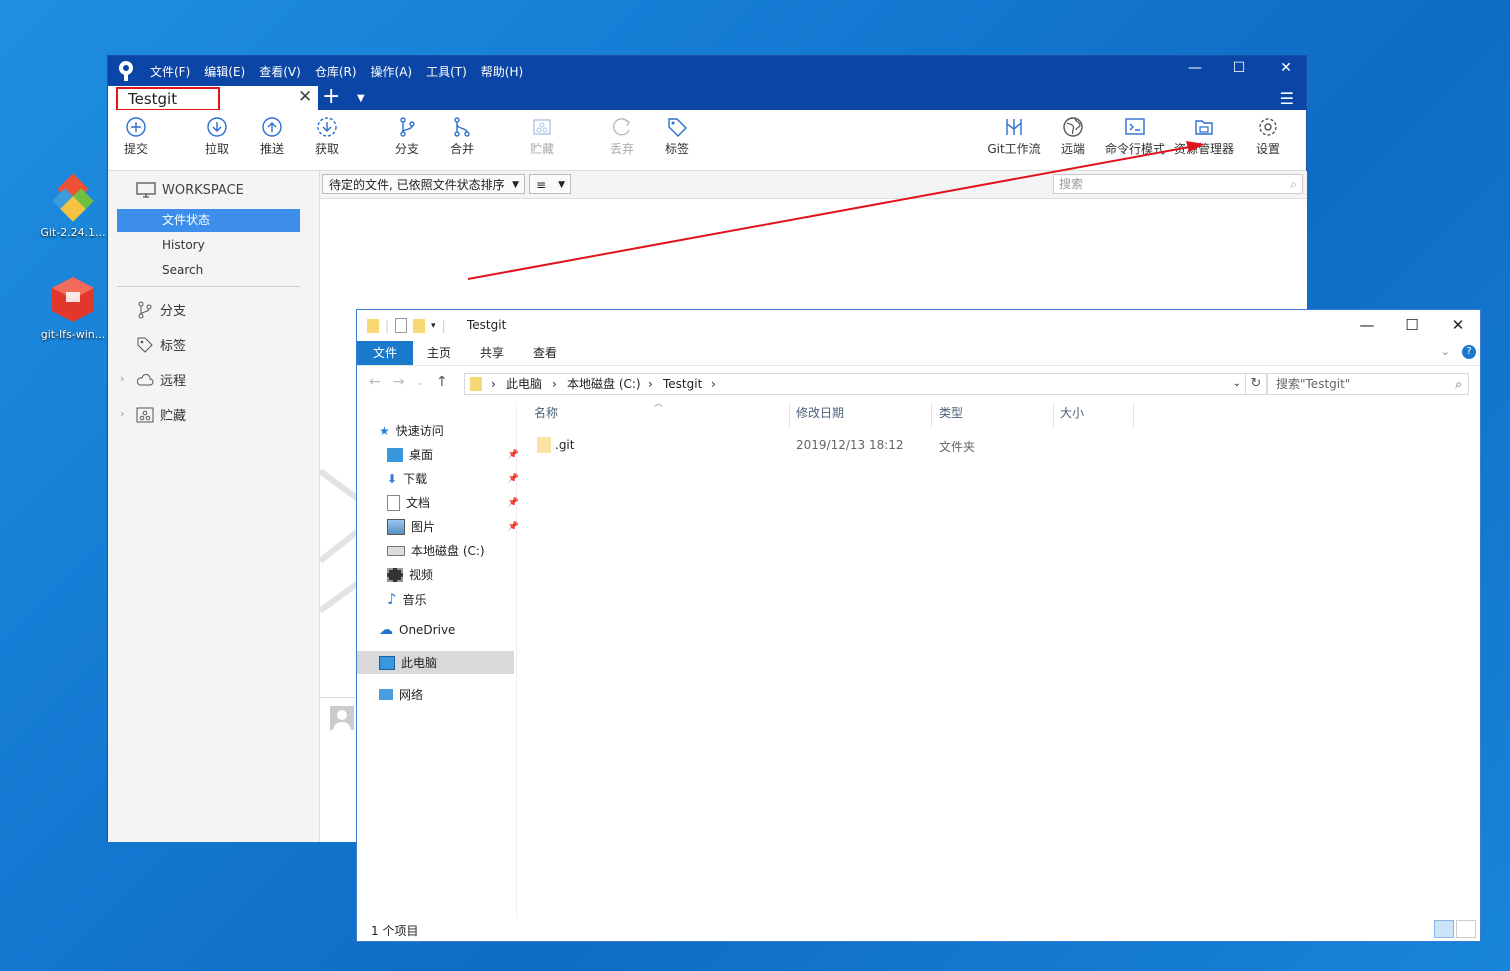 Image resolution: width=1510 pixels, height=971 pixels. What do you see at coordinates (442, 383) in the screenshot?
I see `up-arrow-icon: ↑` at bounding box center [442, 383].